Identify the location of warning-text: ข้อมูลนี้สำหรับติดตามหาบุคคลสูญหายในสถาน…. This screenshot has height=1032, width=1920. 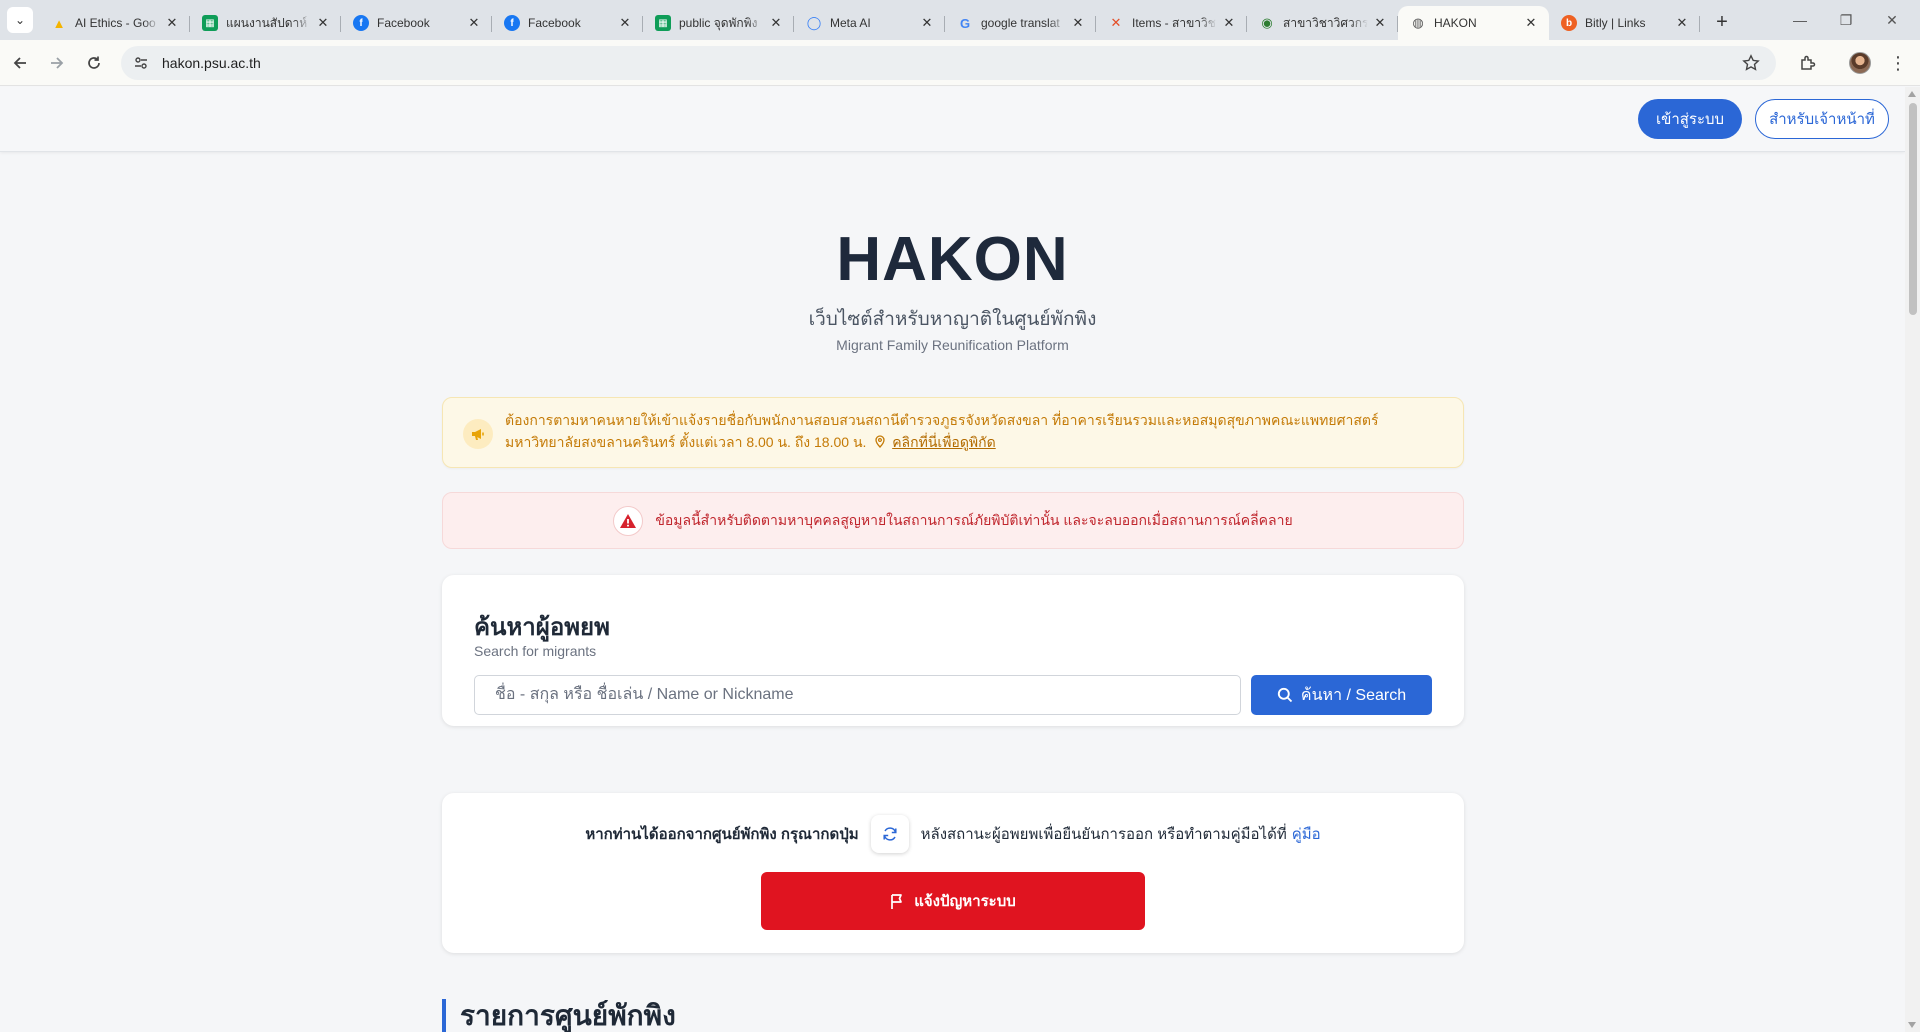
(974, 519).